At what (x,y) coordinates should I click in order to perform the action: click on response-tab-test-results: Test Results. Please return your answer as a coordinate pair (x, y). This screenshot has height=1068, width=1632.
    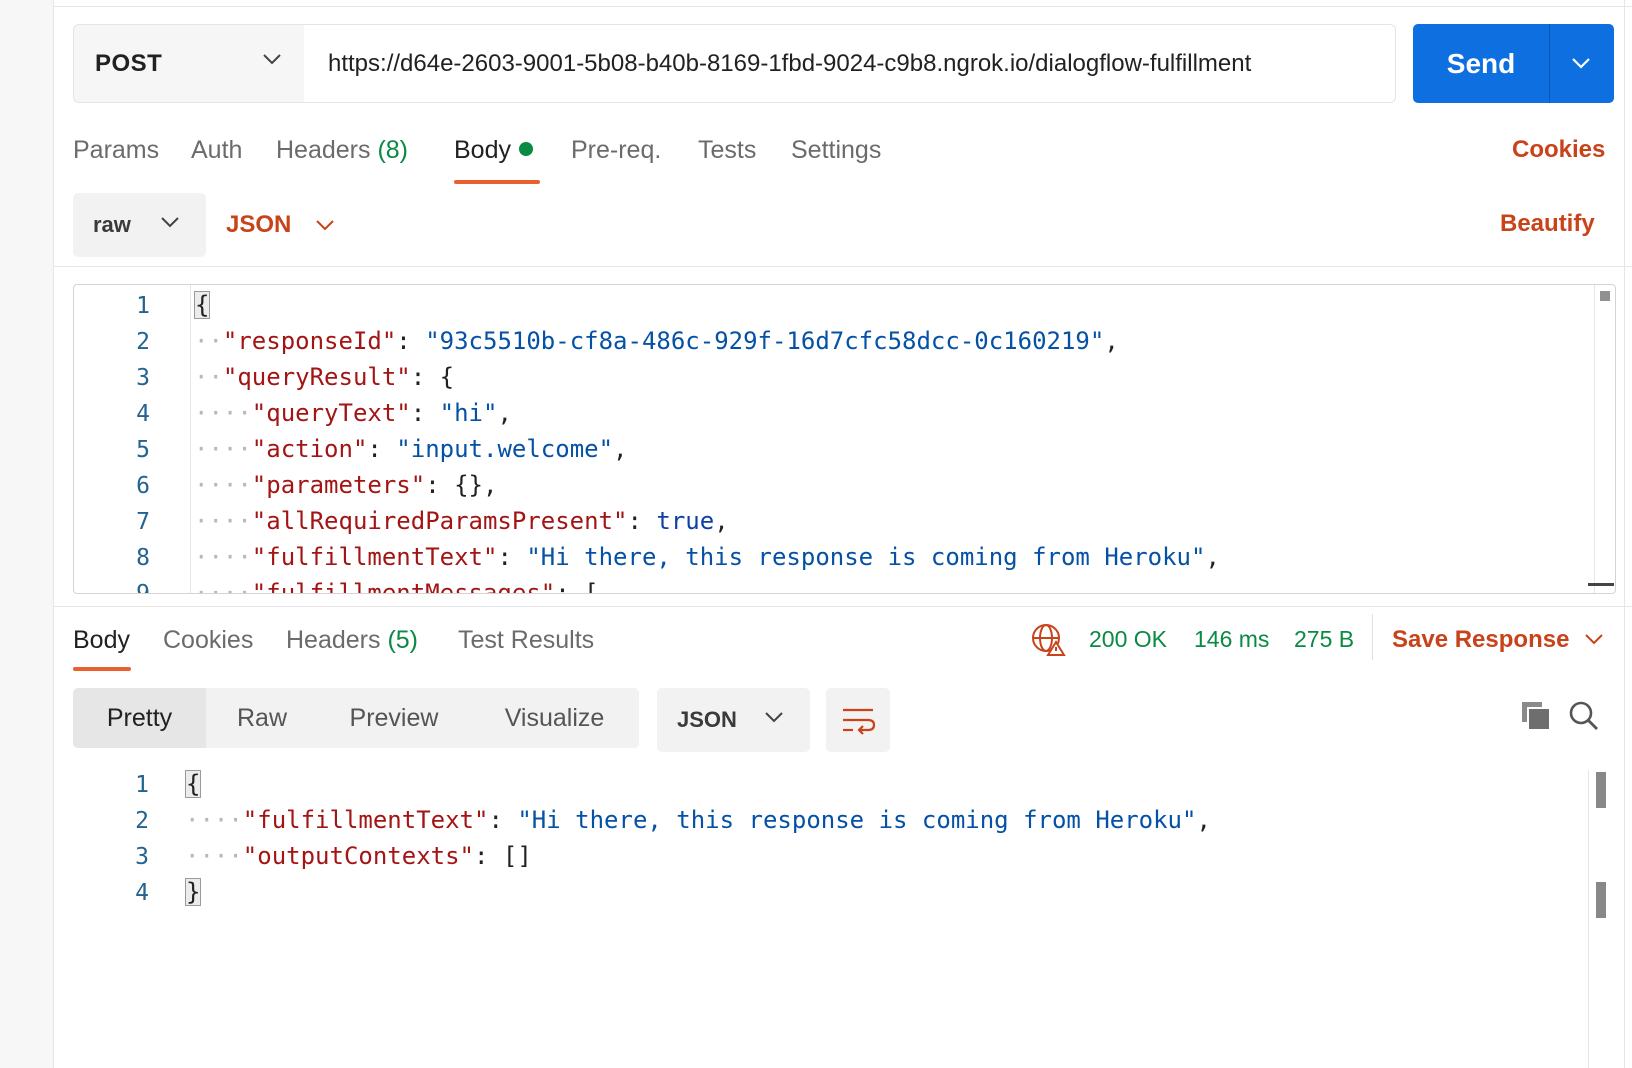
    Looking at the image, I should click on (526, 640).